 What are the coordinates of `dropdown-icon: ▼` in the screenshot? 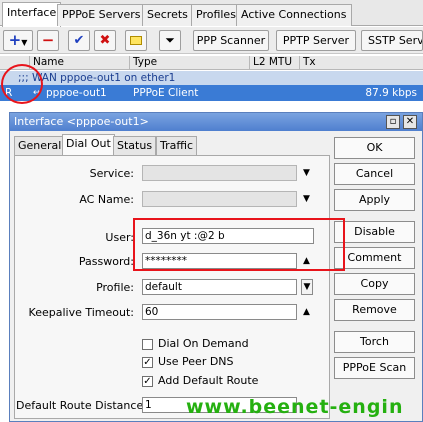 It's located at (307, 287).